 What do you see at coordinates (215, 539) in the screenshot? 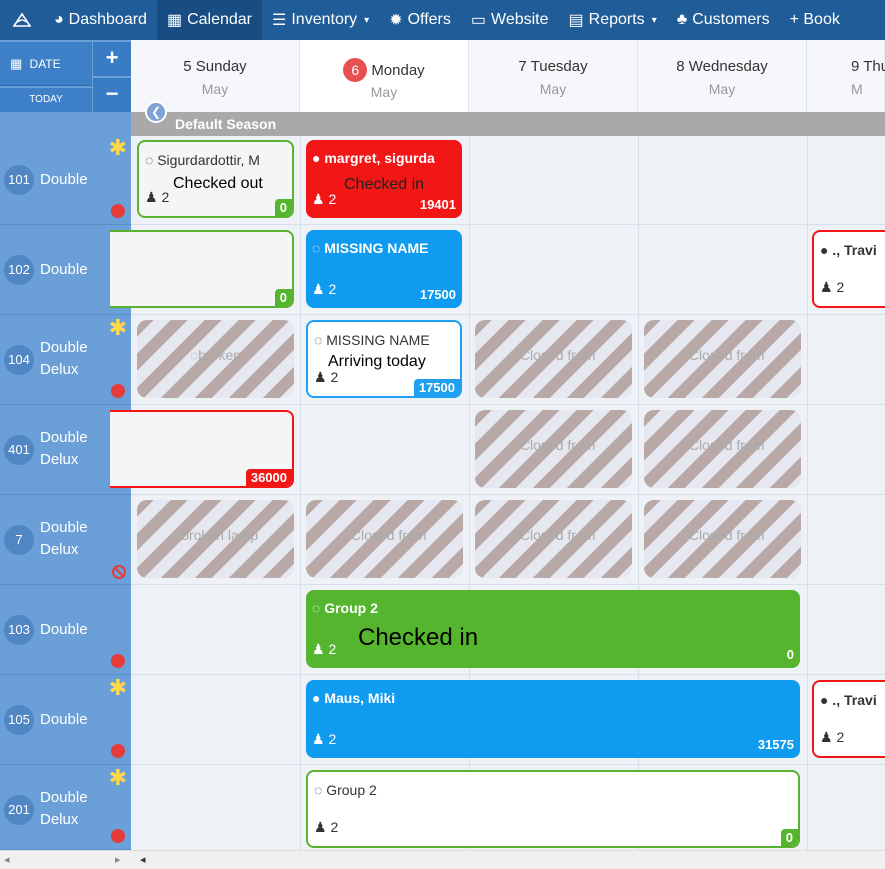
I see `closed-block: ◌broken lamp` at bounding box center [215, 539].